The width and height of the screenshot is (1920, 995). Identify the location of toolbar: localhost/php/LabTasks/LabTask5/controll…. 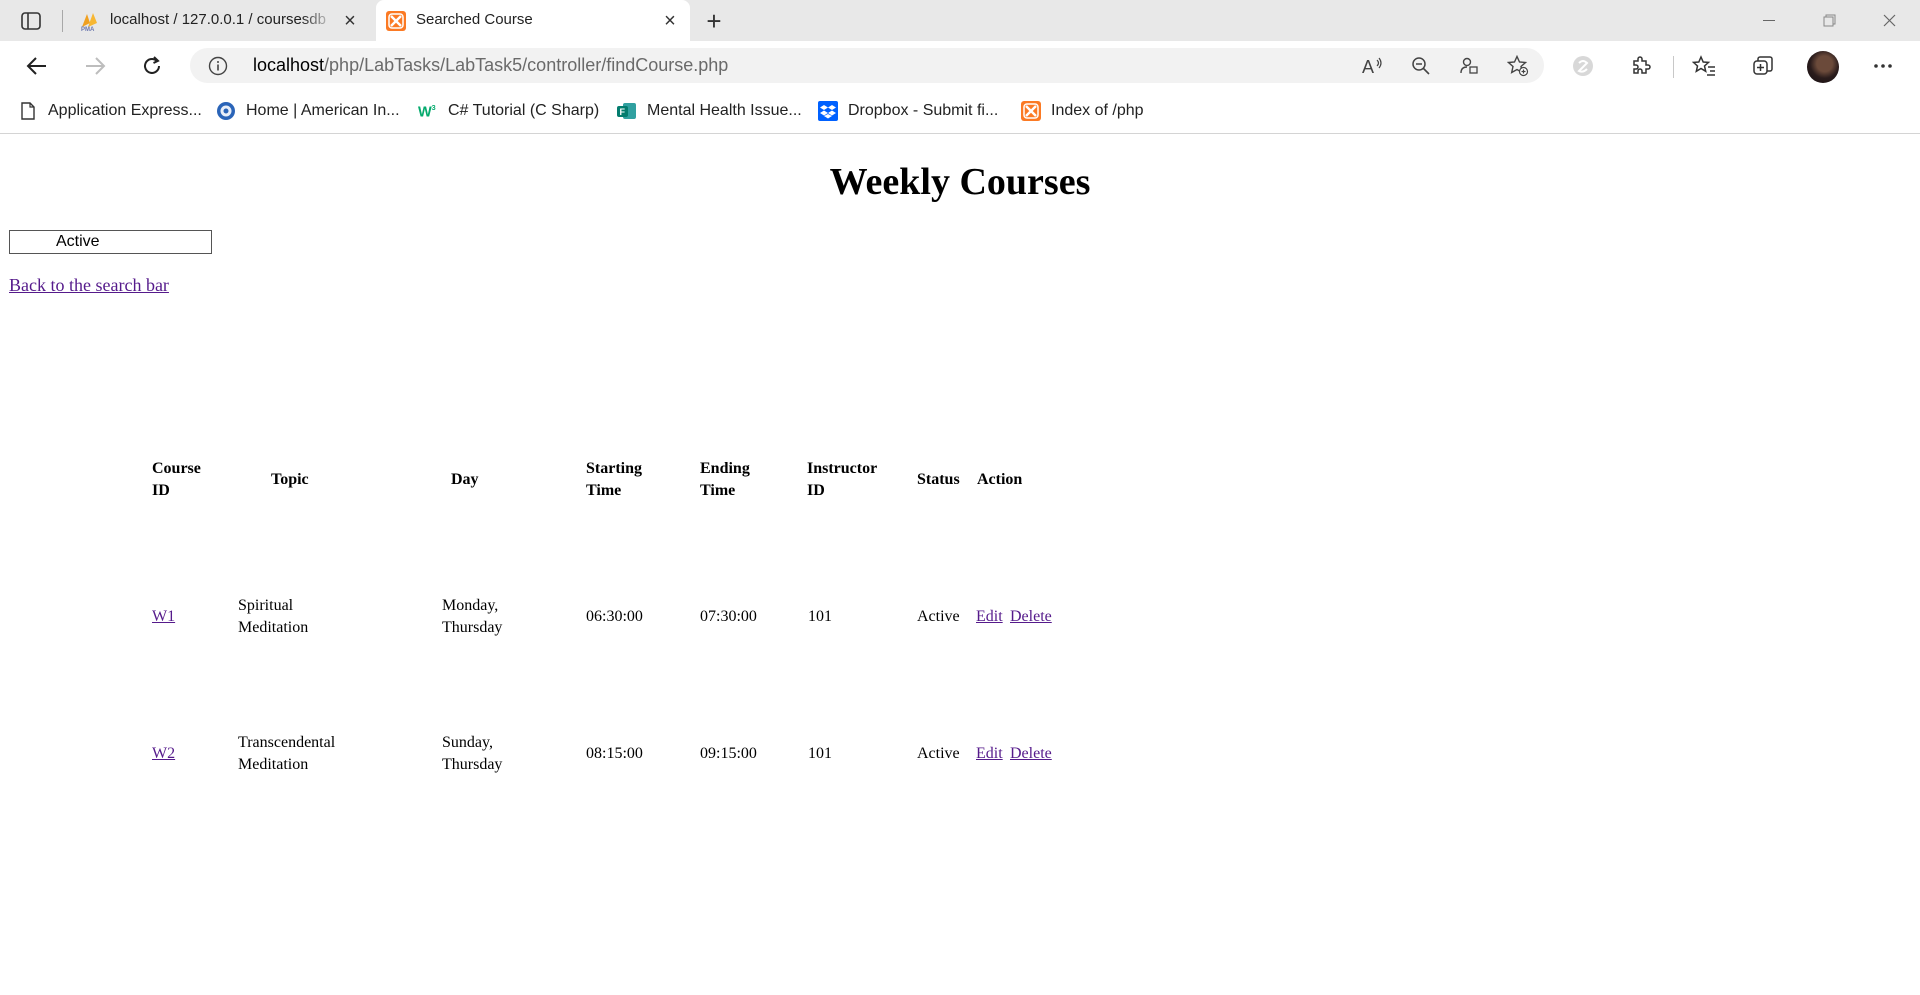
(960, 65).